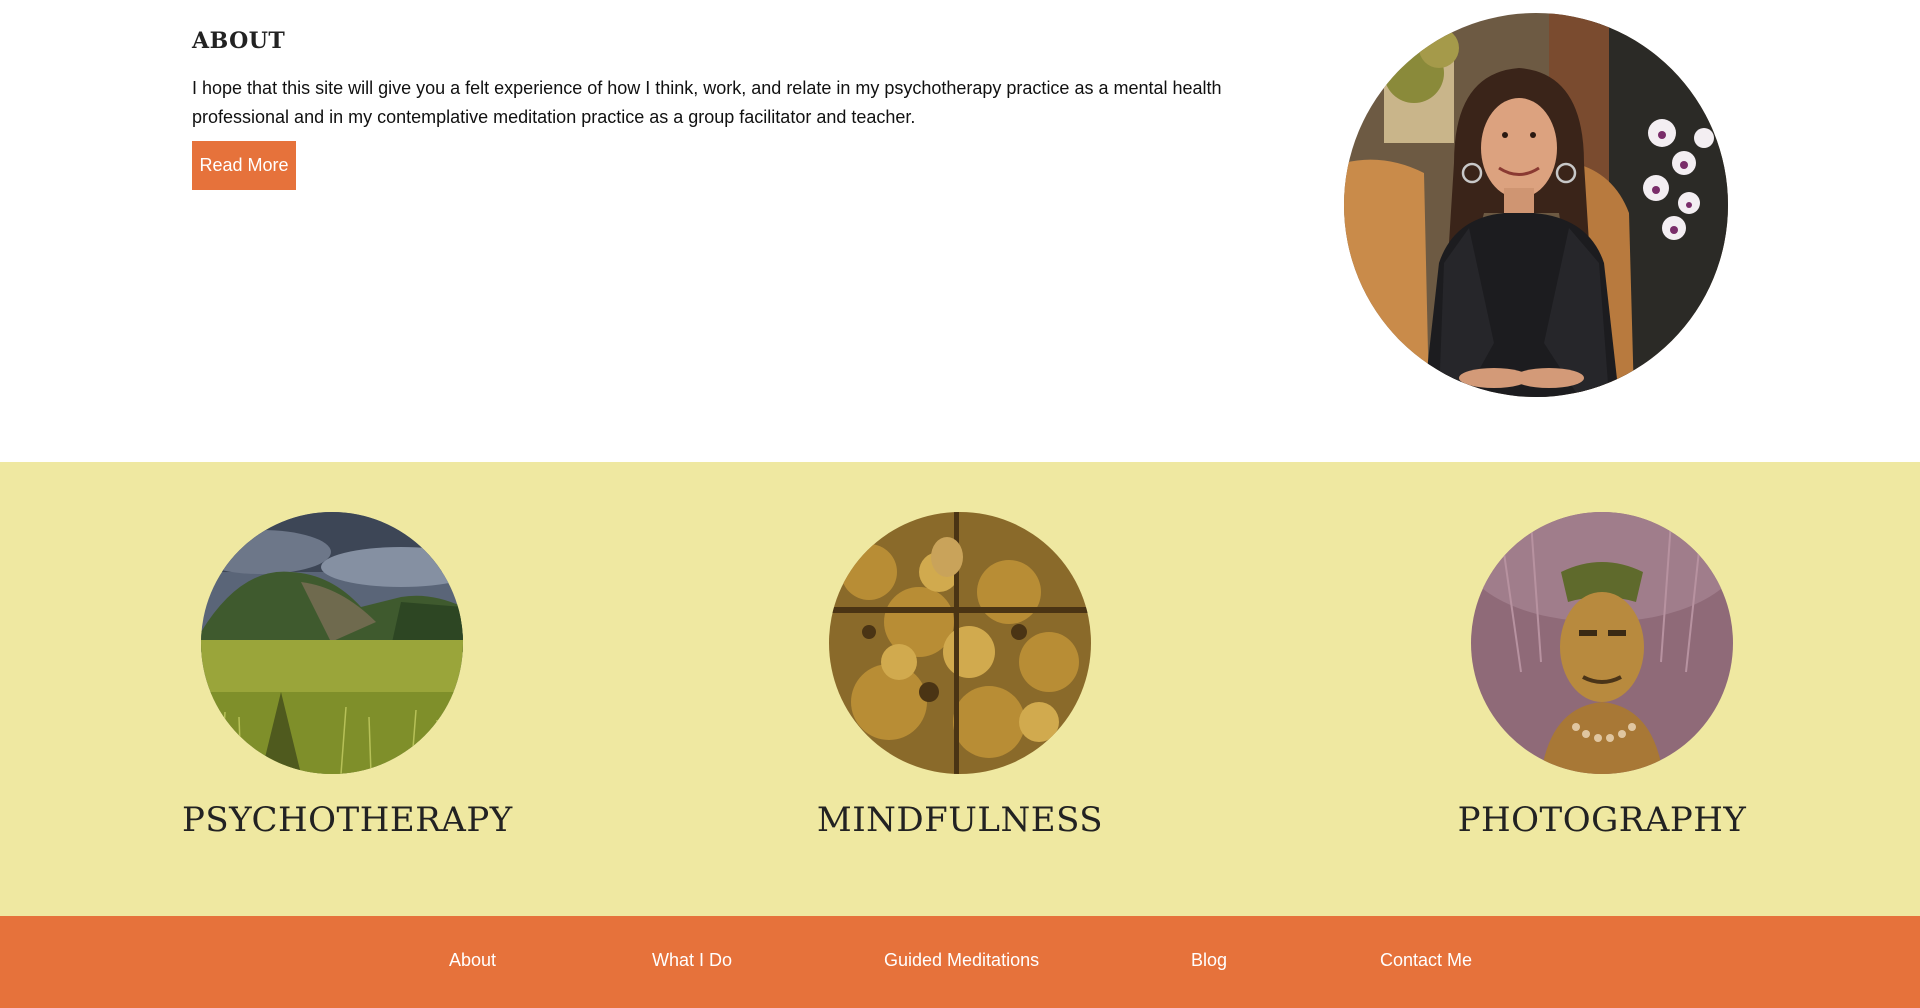  I want to click on about-title: ABOUT, so click(239, 41).